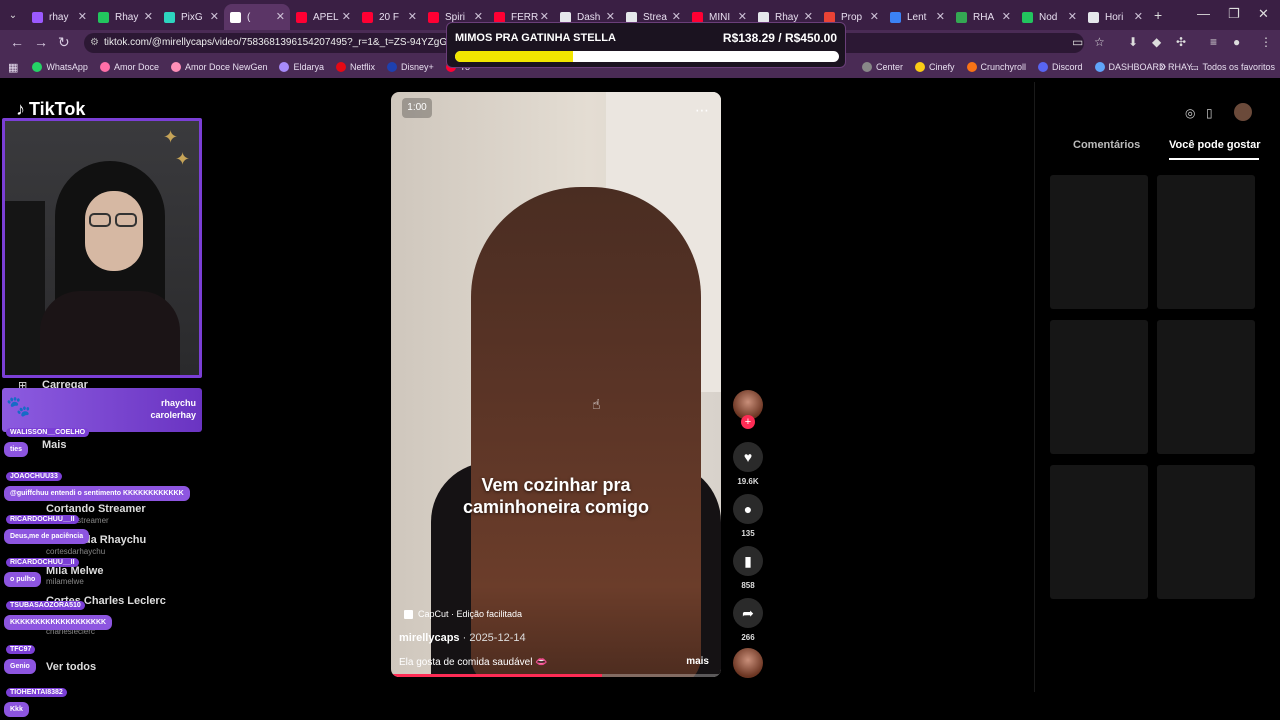 The width and height of the screenshot is (1280, 720). Describe the element at coordinates (1203, 13) in the screenshot. I see `minimize-icon: —` at that location.